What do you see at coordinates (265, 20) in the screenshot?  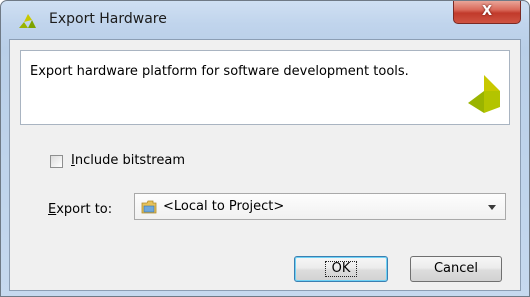 I see `title-bar: Export Hardware X` at bounding box center [265, 20].